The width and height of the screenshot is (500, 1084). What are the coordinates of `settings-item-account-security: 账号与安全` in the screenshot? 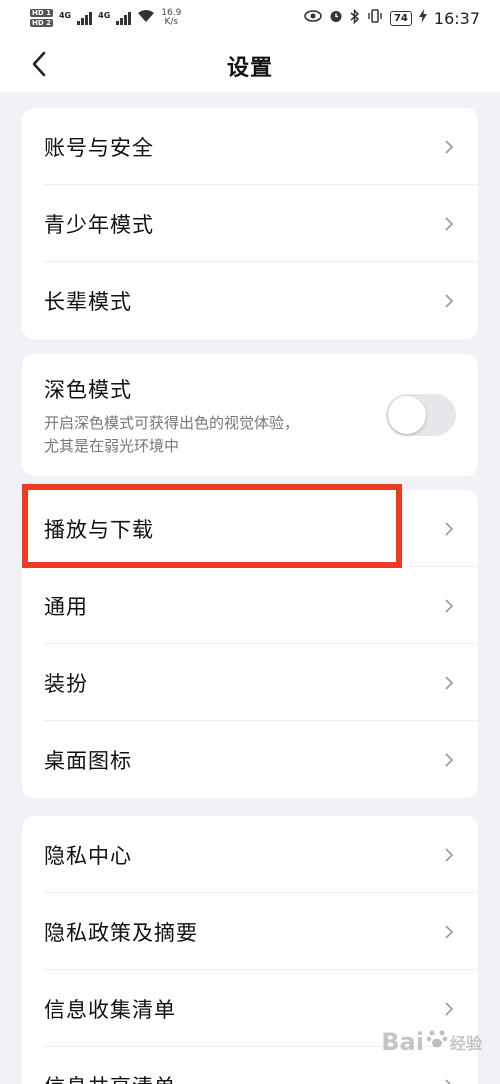 It's located at (250, 146).